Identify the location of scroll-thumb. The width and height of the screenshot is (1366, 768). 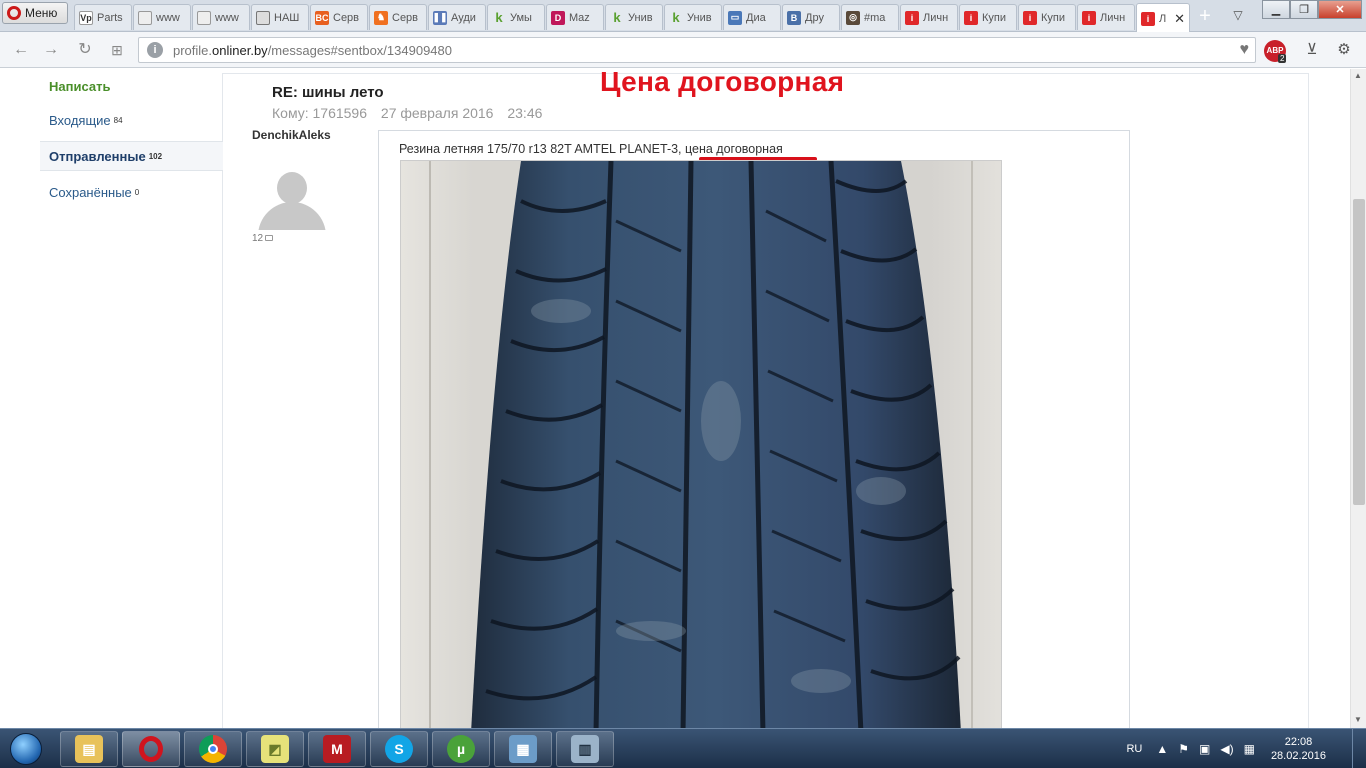
(1359, 352).